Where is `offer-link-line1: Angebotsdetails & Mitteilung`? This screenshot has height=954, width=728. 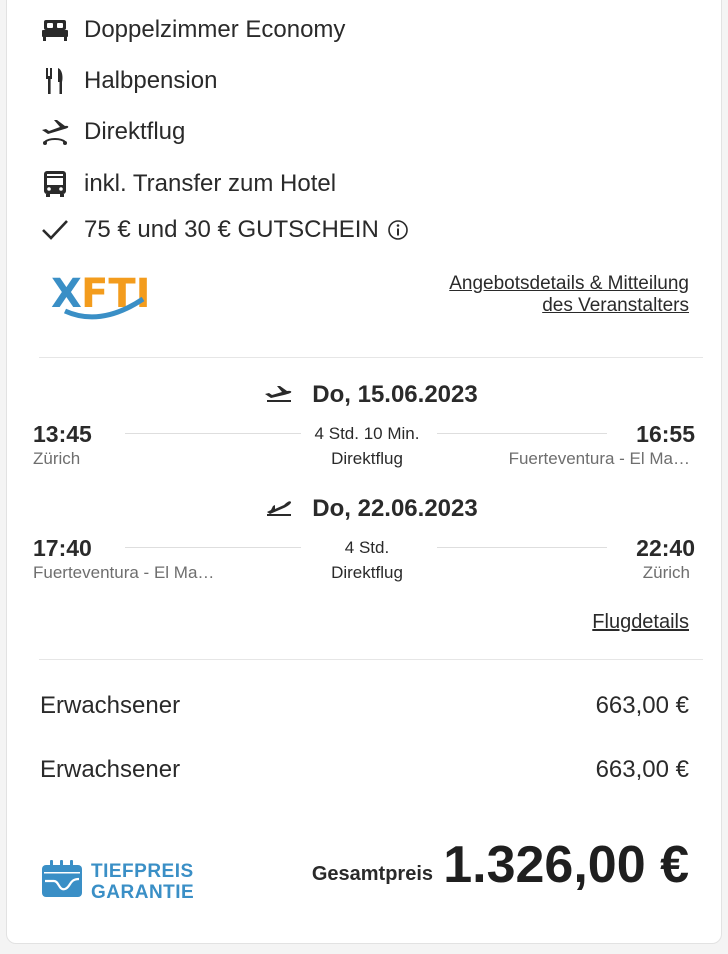 offer-link-line1: Angebotsdetails & Mitteilung is located at coordinates (569, 283).